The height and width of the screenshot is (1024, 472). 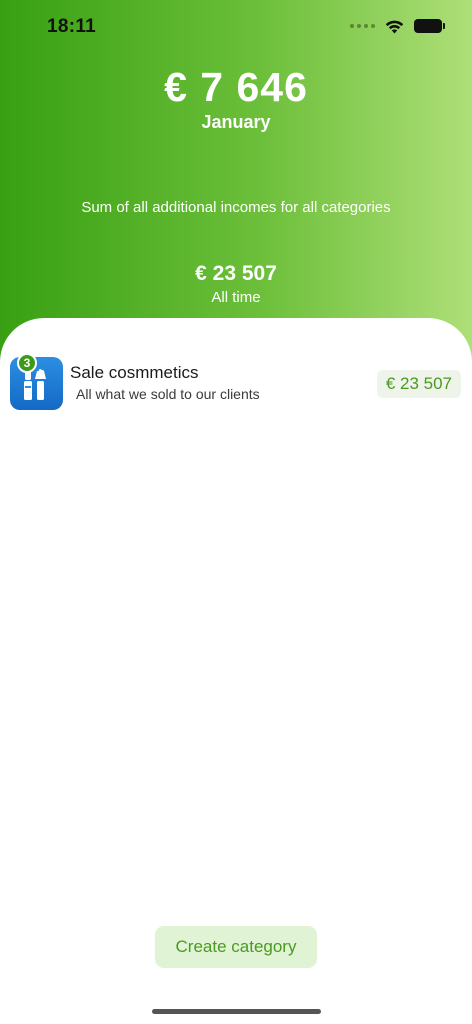 I want to click on signal-dots-icon, so click(x=362, y=26).